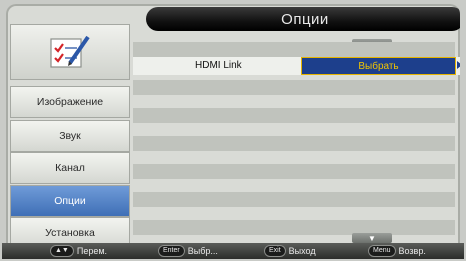 The width and height of the screenshot is (466, 261). I want to click on enter-key-icon: Enter, so click(171, 251).